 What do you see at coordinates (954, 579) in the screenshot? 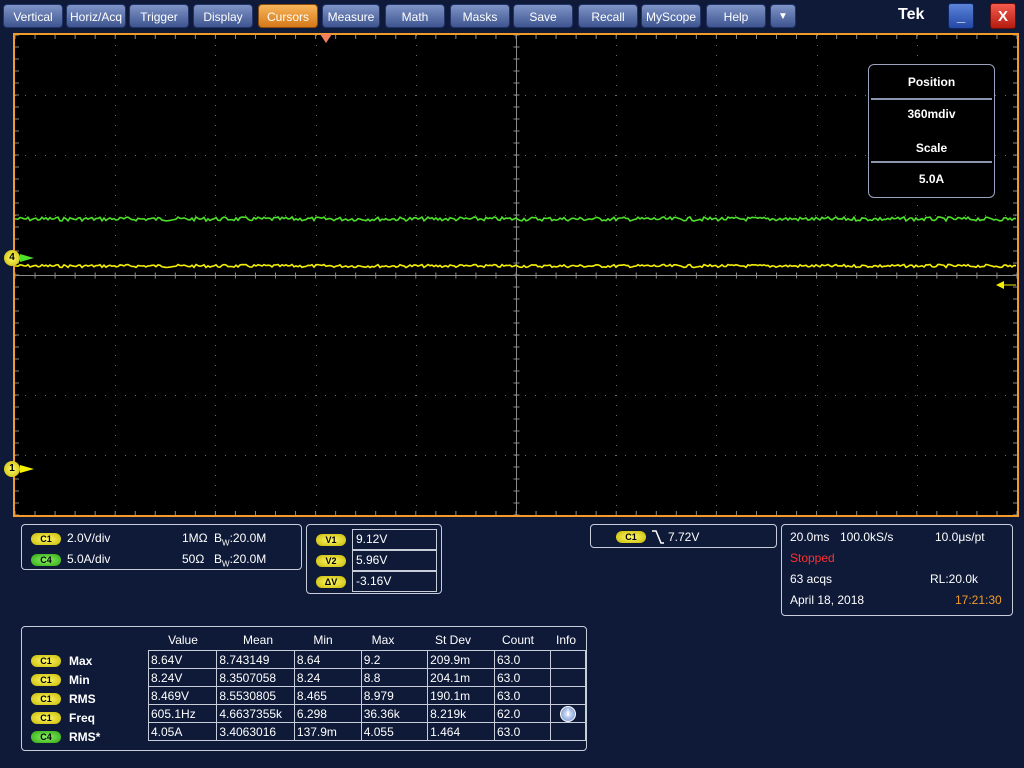
I see `record-length: RL:20.0k` at bounding box center [954, 579].